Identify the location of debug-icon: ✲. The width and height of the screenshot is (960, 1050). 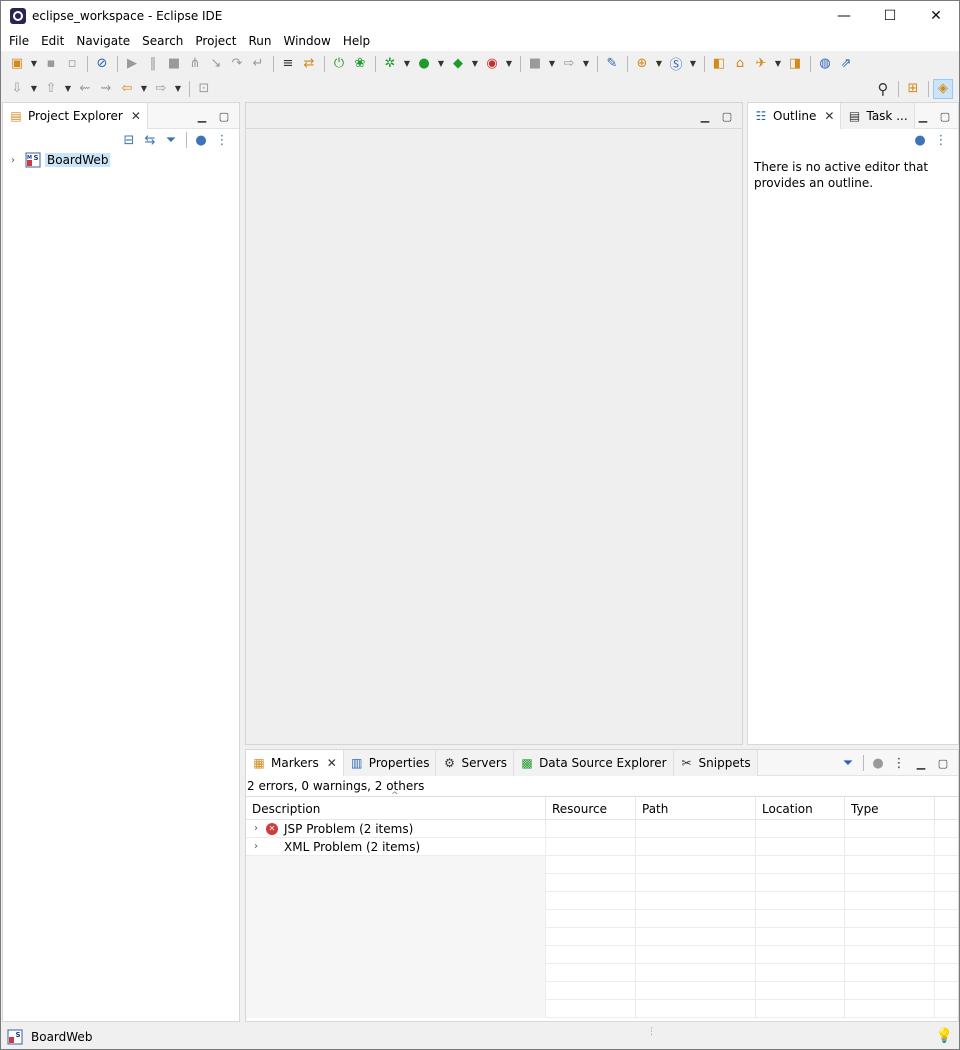
(390, 64).